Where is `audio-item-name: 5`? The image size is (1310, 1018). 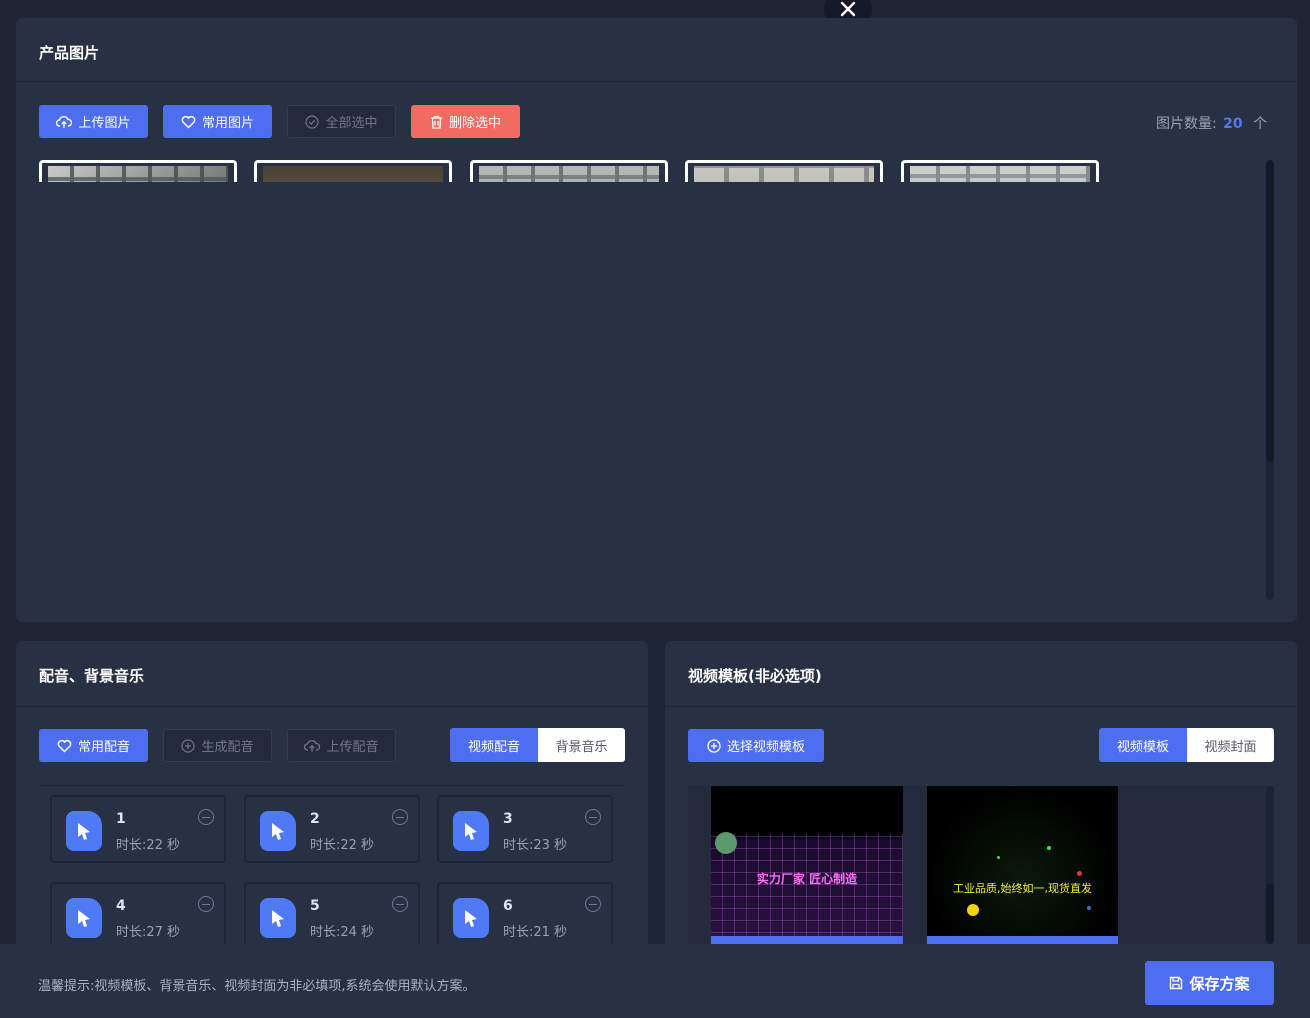 audio-item-name: 5 is located at coordinates (315, 906).